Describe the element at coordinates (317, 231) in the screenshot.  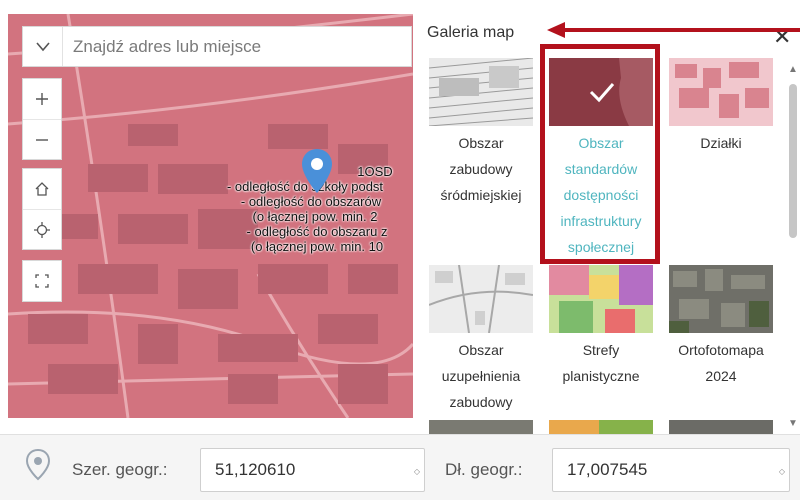
I see `popup-line: - odległość do obszaru z` at that location.